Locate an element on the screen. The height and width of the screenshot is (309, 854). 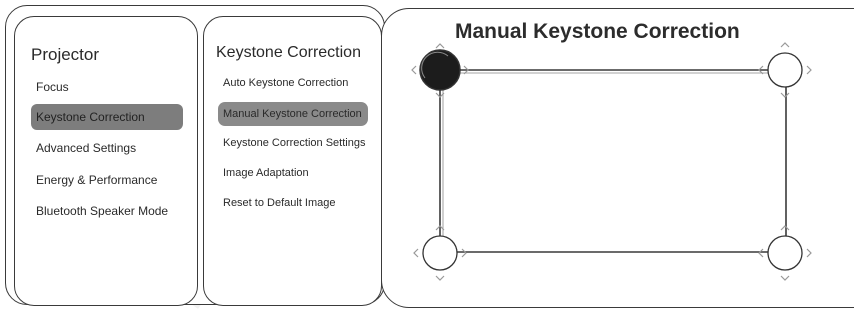
corner-handle-top-right is located at coordinates (785, 70).